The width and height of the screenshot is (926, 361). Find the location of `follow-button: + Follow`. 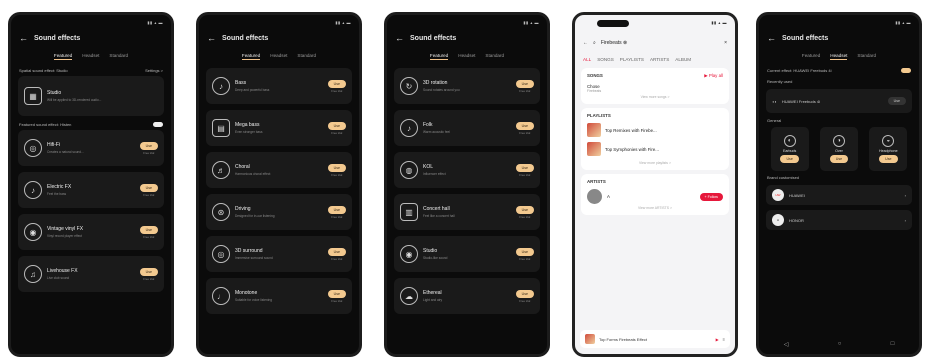

follow-button: + Follow is located at coordinates (711, 196).